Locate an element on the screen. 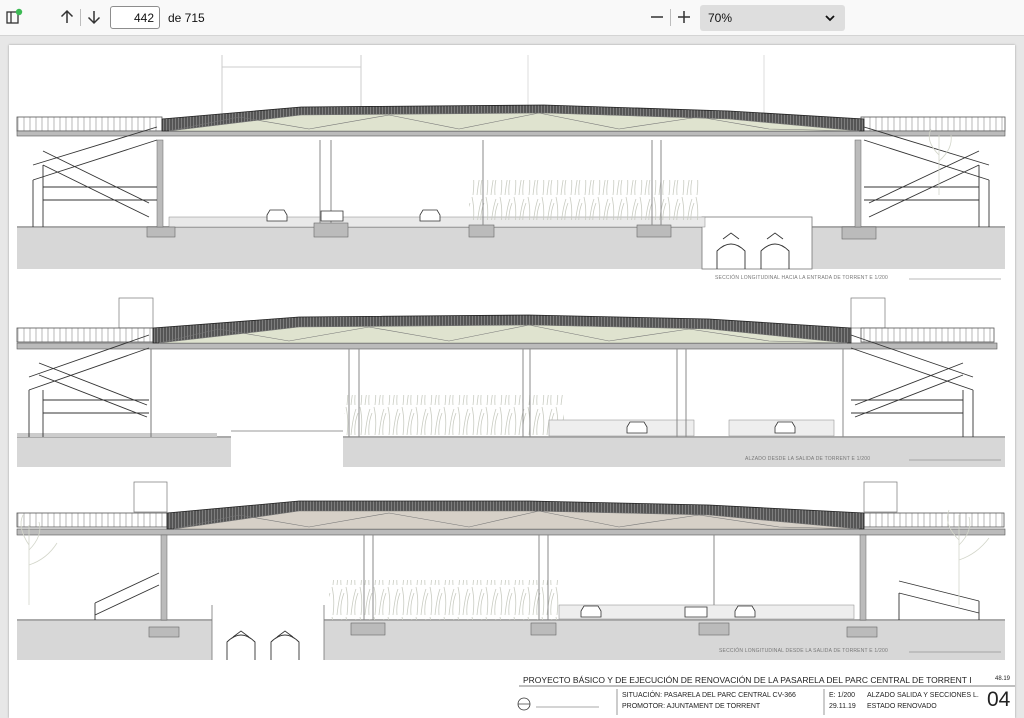  arrow-up-icon is located at coordinates (67, 16).